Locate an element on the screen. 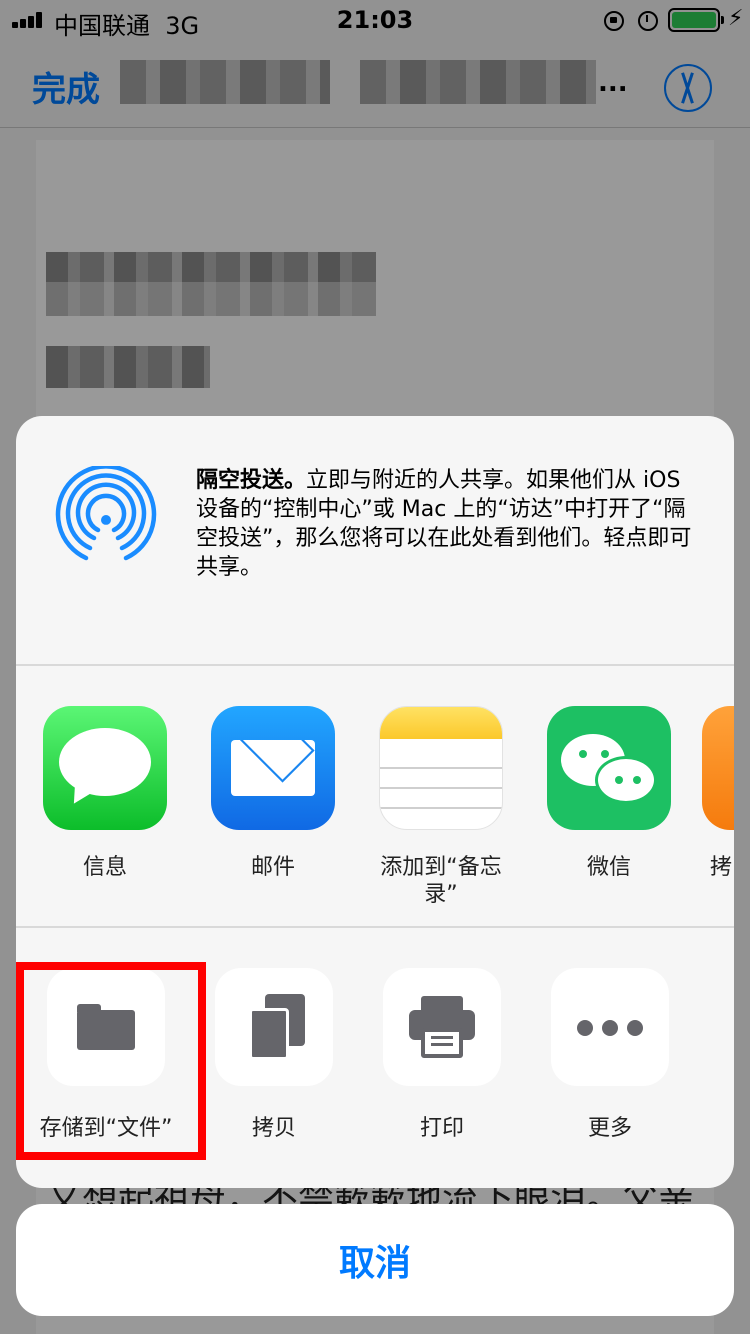 The height and width of the screenshot is (1334, 750). notes-icon is located at coordinates (441, 768).